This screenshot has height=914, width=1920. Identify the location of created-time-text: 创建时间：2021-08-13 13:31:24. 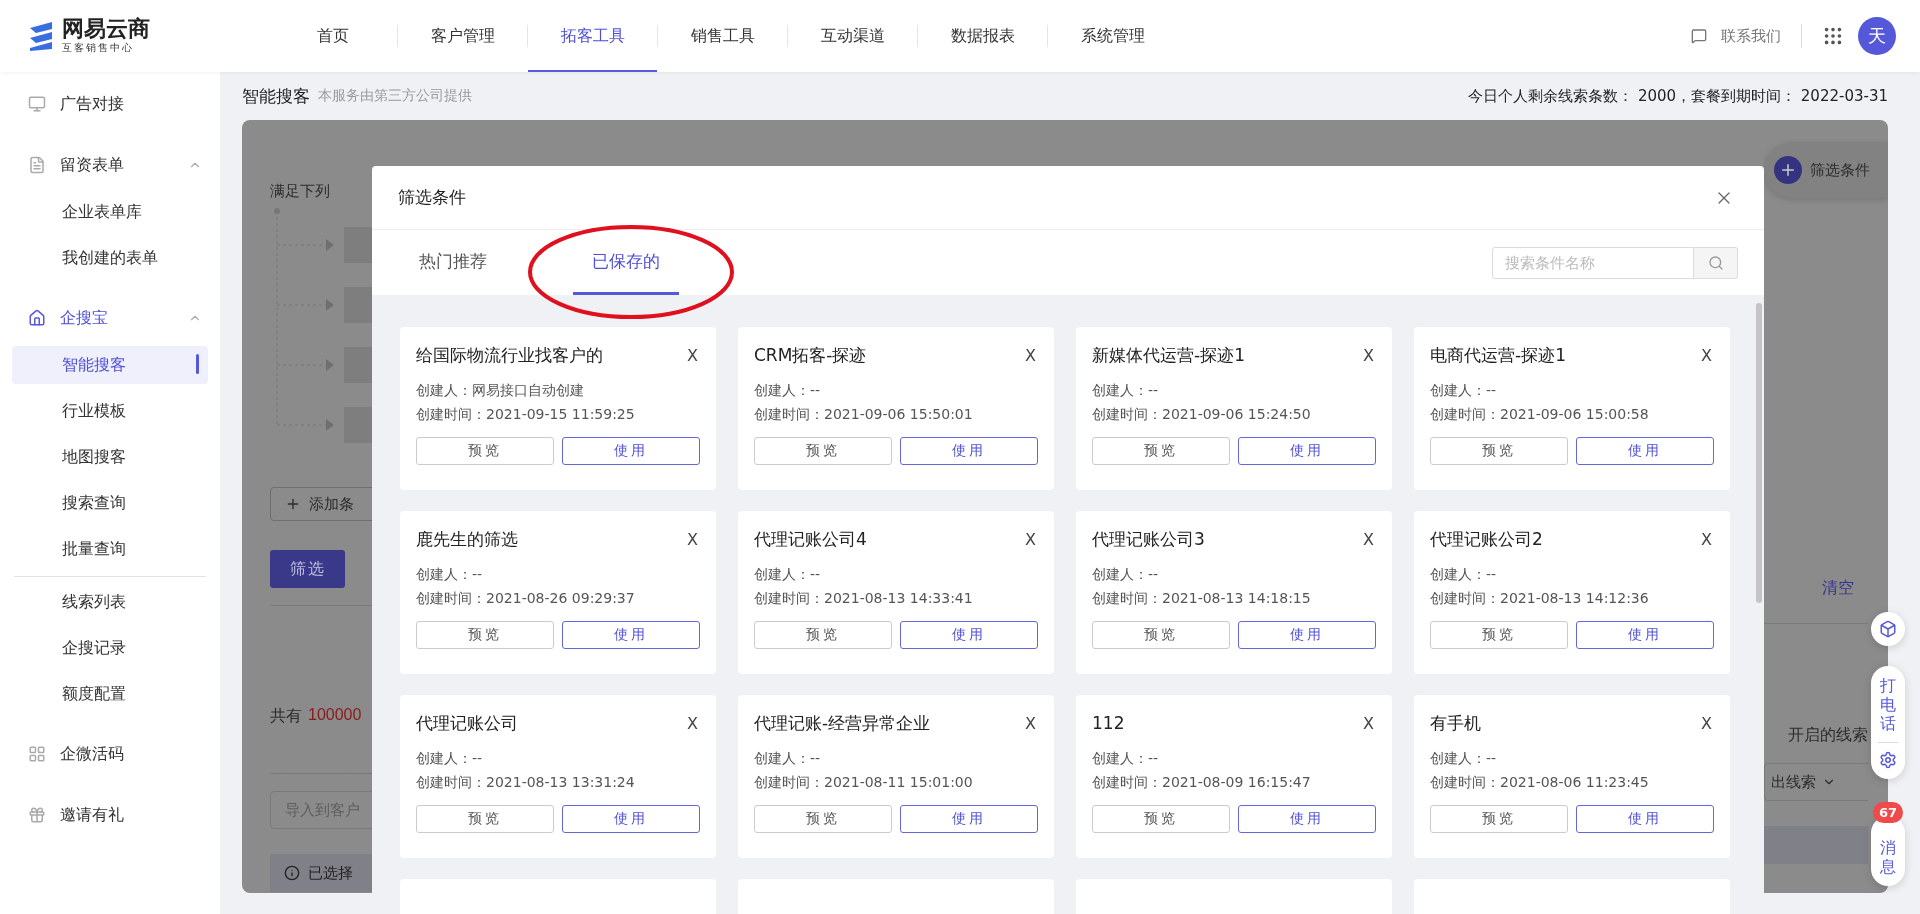
(526, 782).